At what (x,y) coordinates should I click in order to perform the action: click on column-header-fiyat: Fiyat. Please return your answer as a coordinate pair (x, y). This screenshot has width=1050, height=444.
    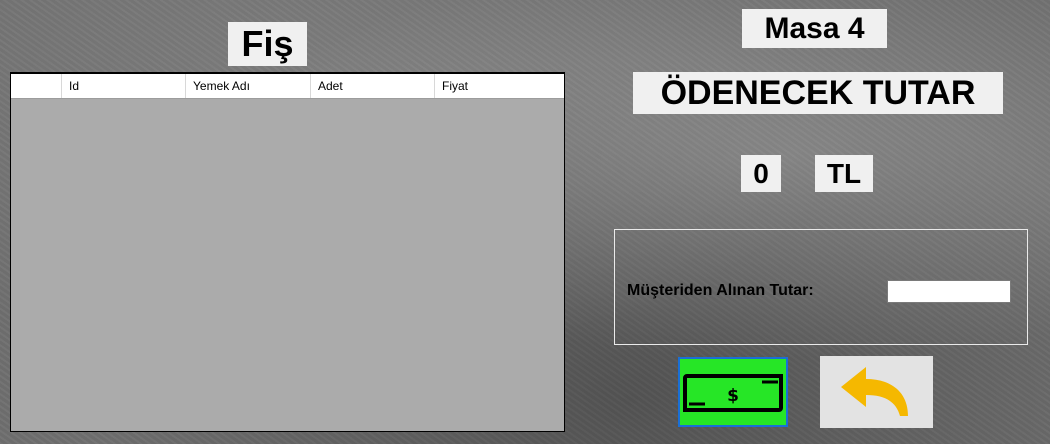
    Looking at the image, I should click on (499, 86).